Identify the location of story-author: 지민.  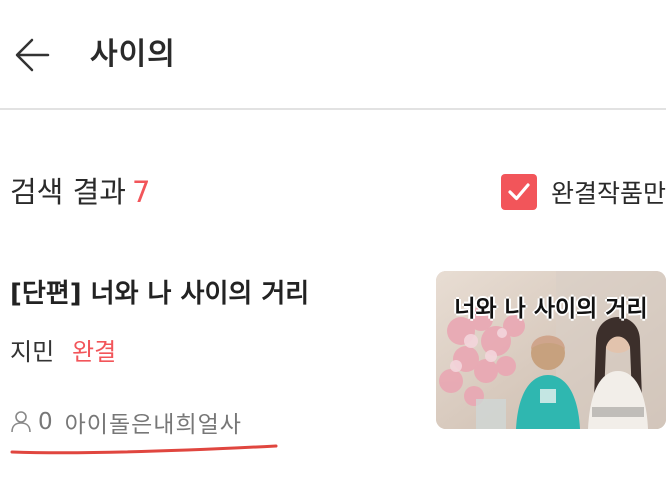
(32, 352).